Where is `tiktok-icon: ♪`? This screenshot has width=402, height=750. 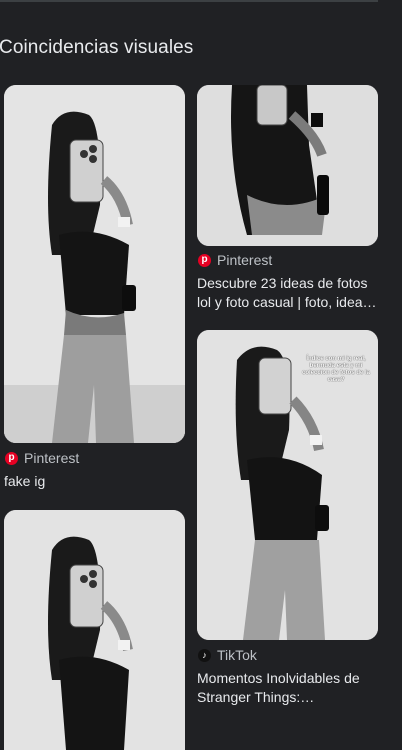 tiktok-icon: ♪ is located at coordinates (204, 655).